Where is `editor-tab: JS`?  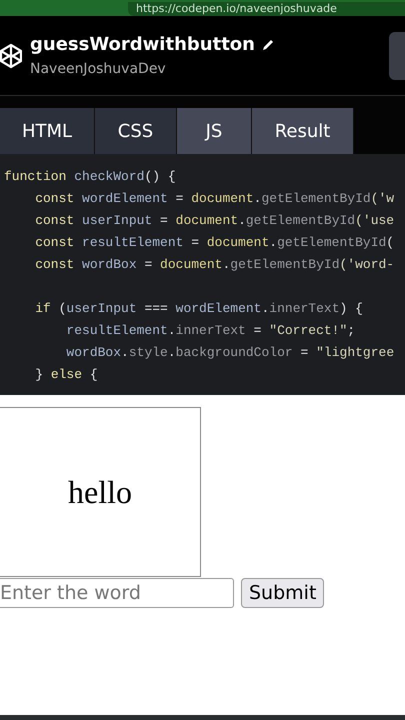 editor-tab: JS is located at coordinates (214, 131).